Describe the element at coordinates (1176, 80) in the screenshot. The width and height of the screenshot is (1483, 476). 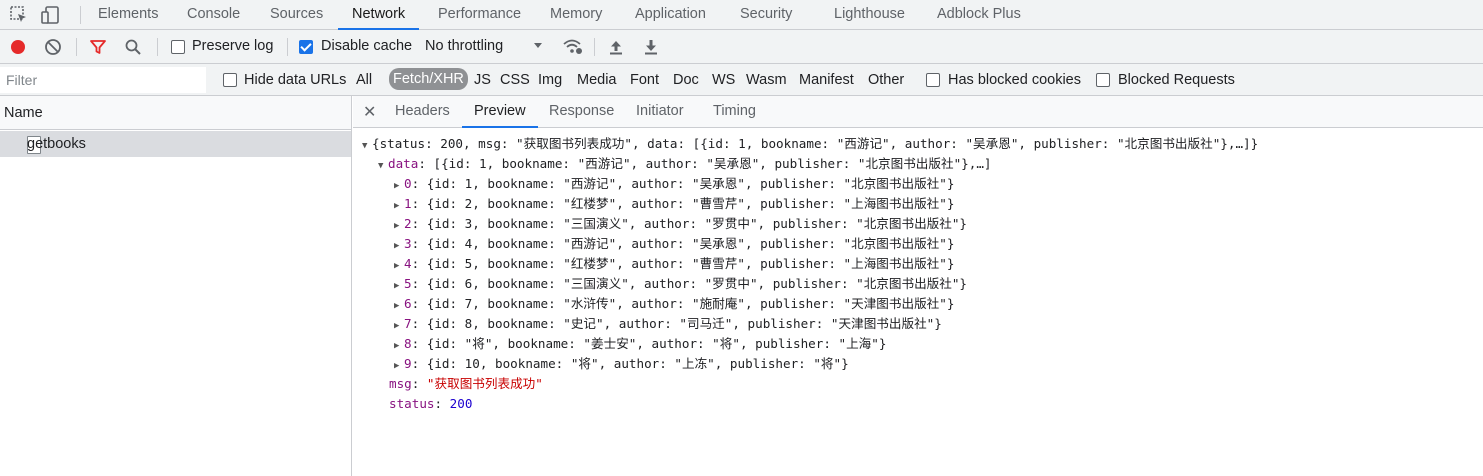
I see `blocked-requests-label: Blocked Requests` at that location.